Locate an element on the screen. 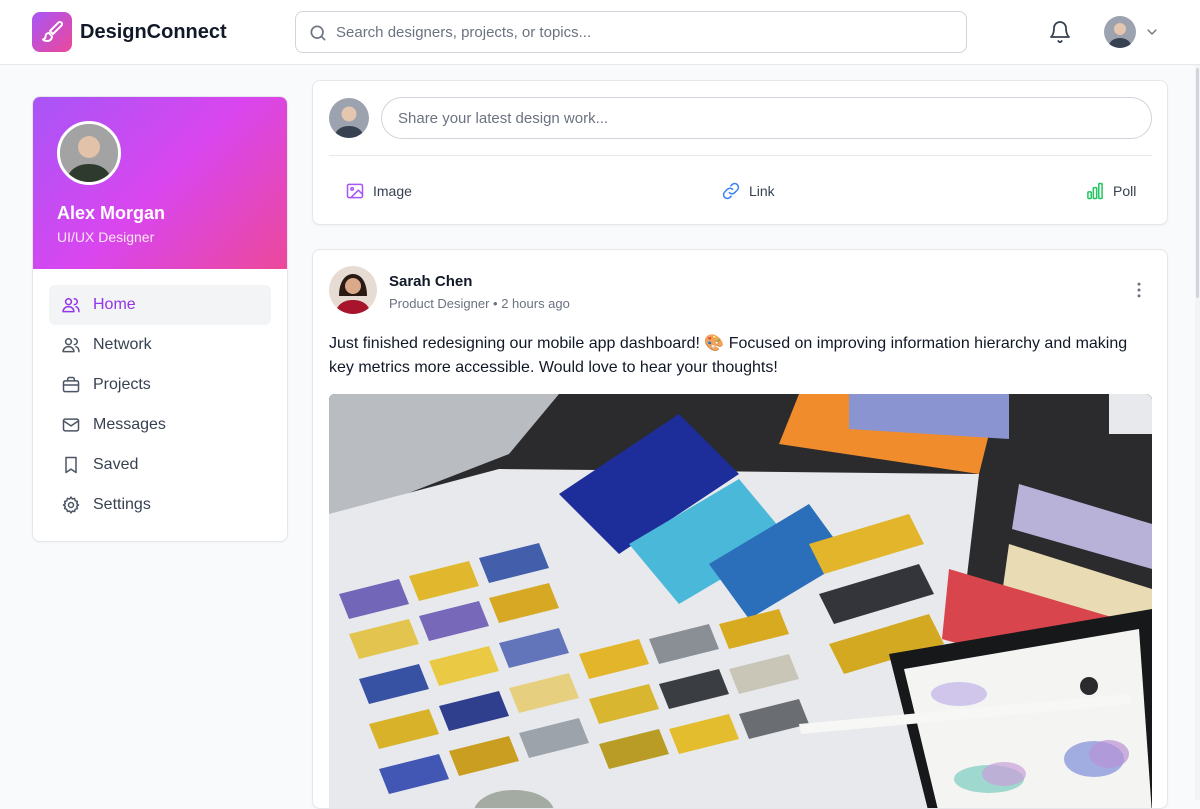  composer-input is located at coordinates (766, 118).